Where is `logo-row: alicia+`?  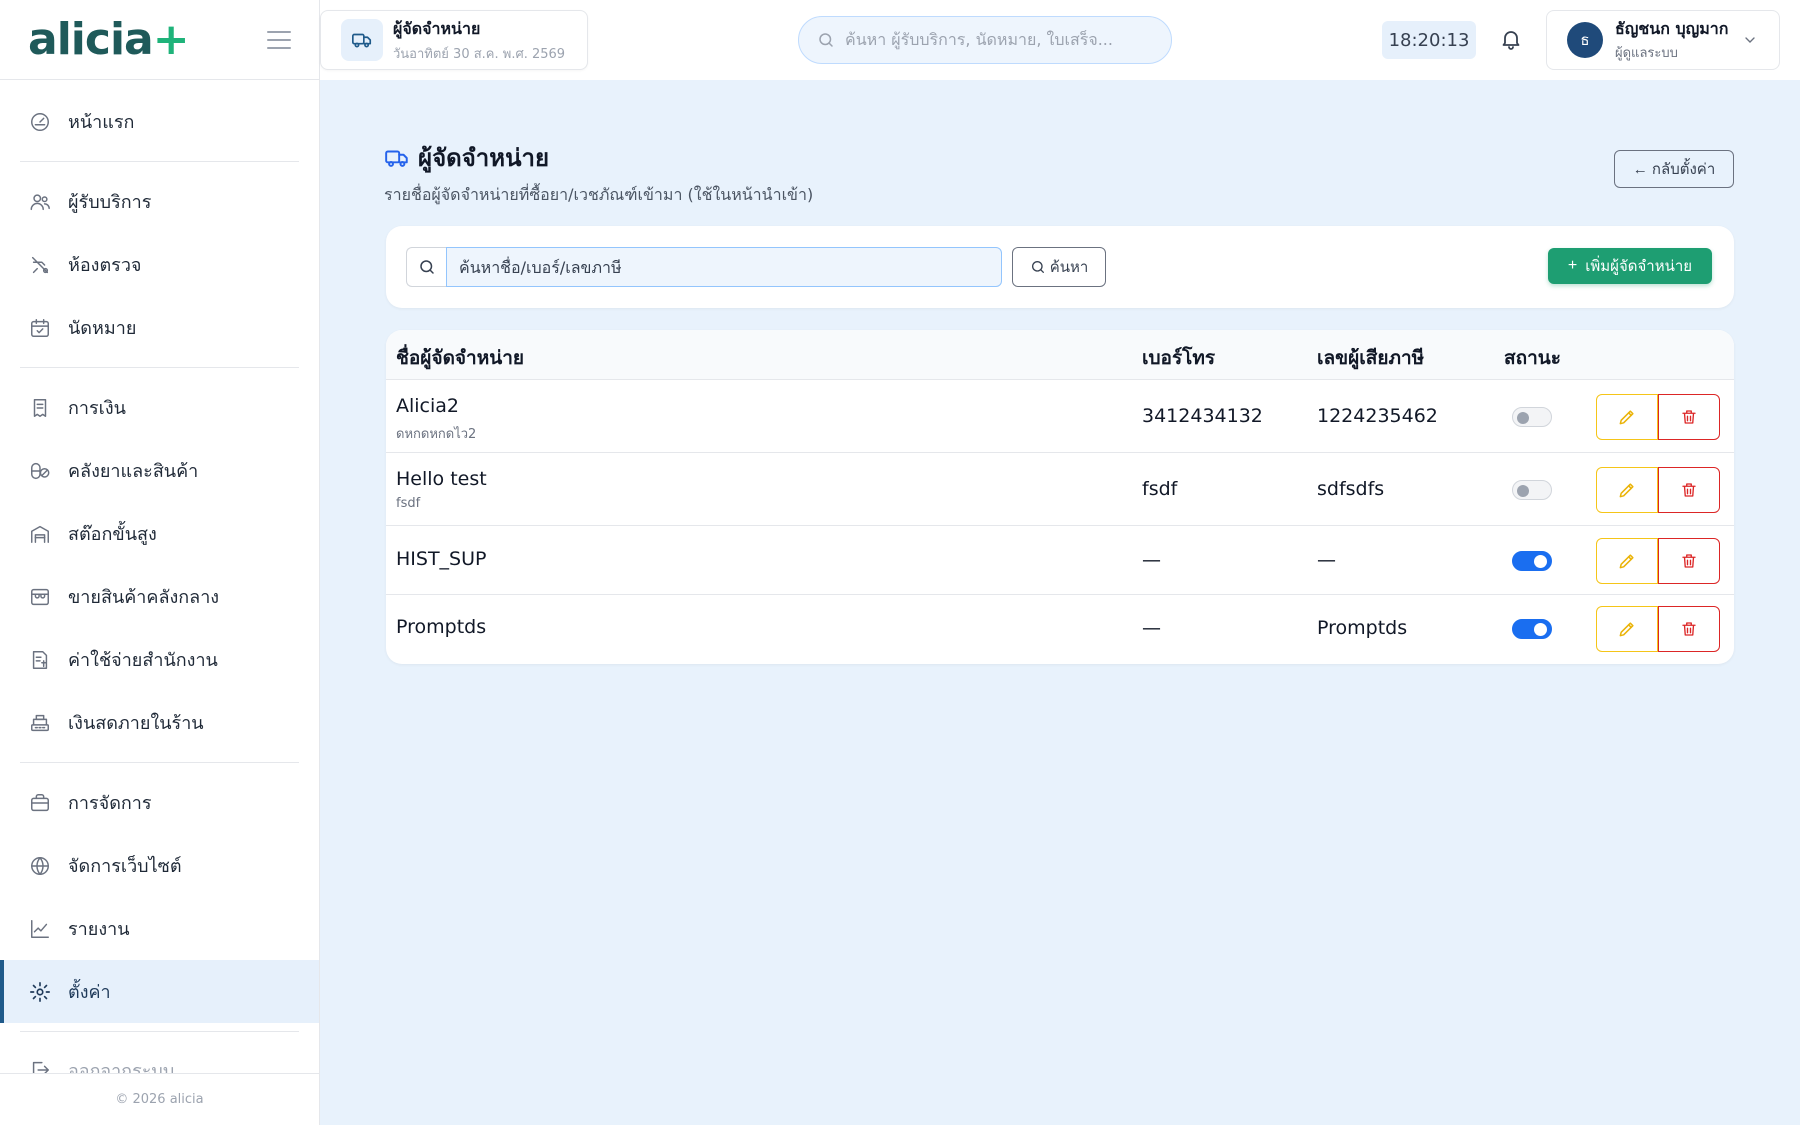
logo-row: alicia+ is located at coordinates (159, 40).